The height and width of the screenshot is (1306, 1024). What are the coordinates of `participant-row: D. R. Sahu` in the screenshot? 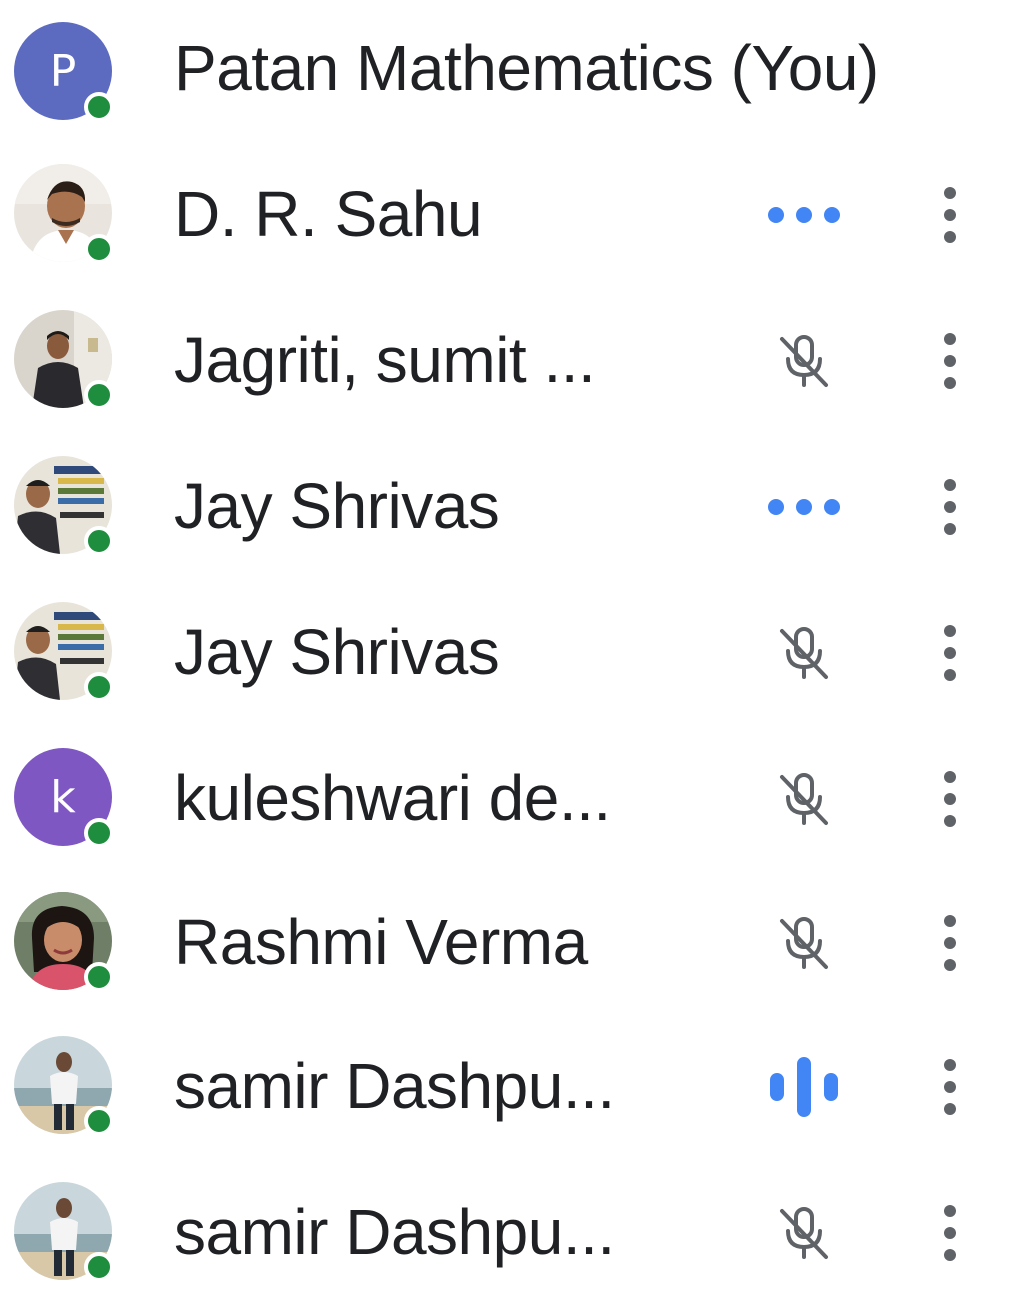 It's located at (512, 215).